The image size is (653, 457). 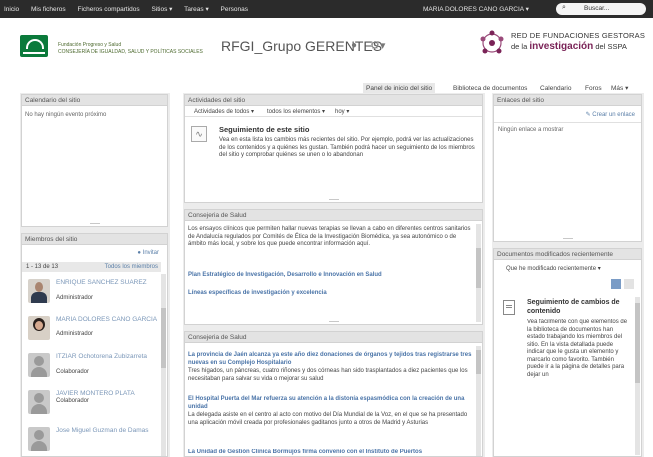 What do you see at coordinates (111, 431) in the screenshot?
I see `member-name: Jose Miguel Guzman de Damas` at bounding box center [111, 431].